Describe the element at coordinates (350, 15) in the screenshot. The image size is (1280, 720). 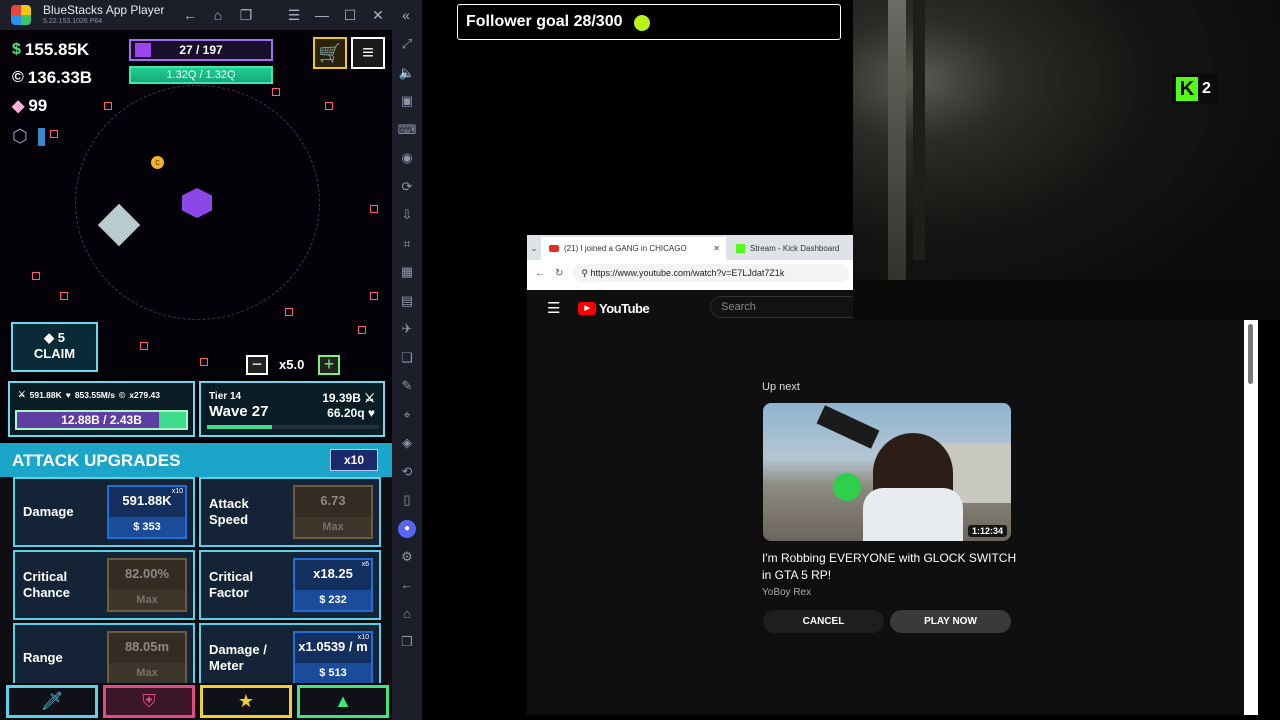
I see `maximize-icon: ☐` at that location.